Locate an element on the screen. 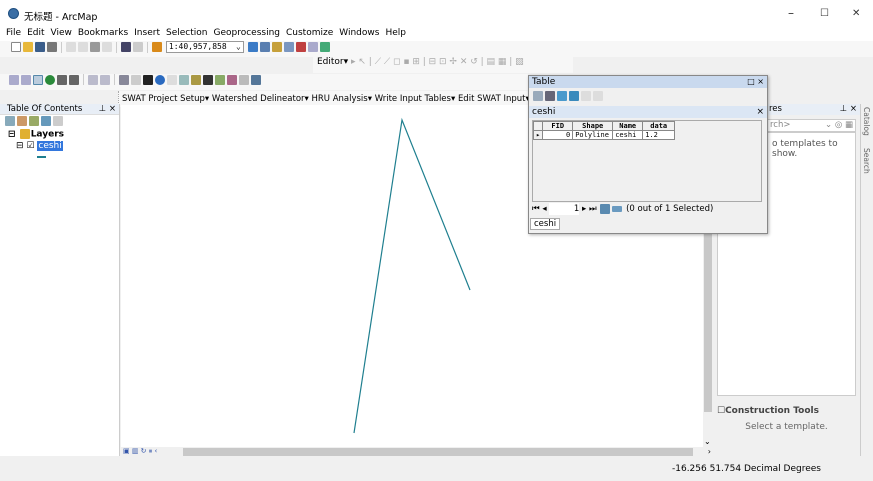 This screenshot has height=481, width=873. table-window-controls: □ × is located at coordinates (755, 82).